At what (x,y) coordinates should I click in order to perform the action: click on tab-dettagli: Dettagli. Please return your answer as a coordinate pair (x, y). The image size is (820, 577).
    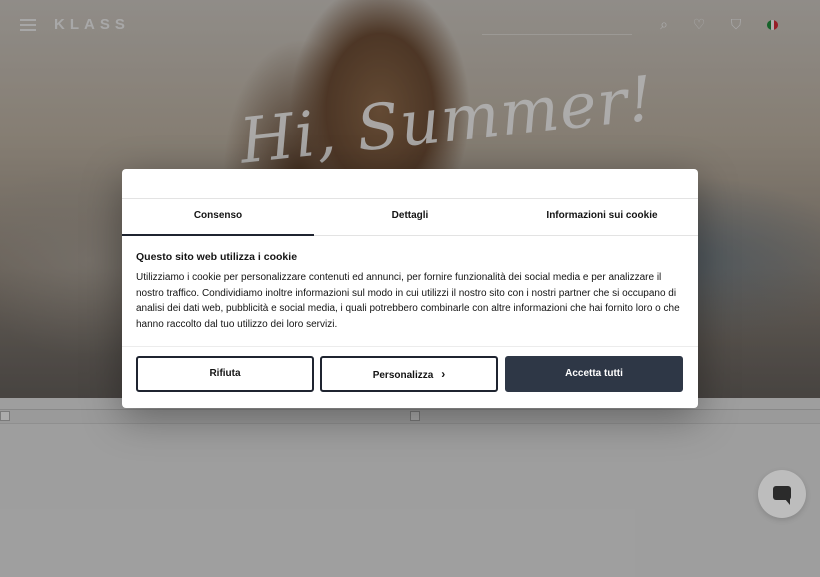
    Looking at the image, I should click on (410, 217).